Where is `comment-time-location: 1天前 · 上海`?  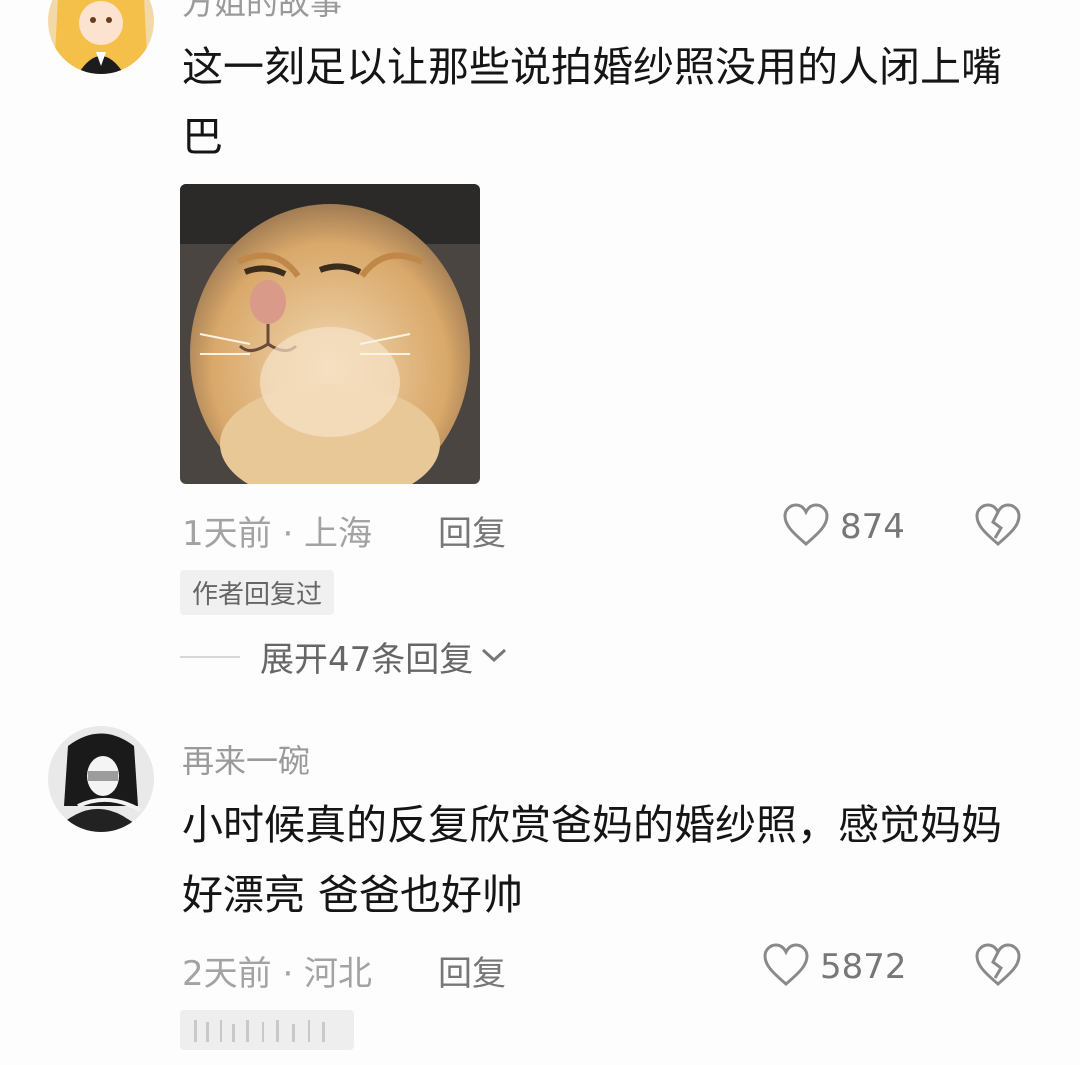
comment-time-location: 1天前 · 上海 is located at coordinates (277, 534).